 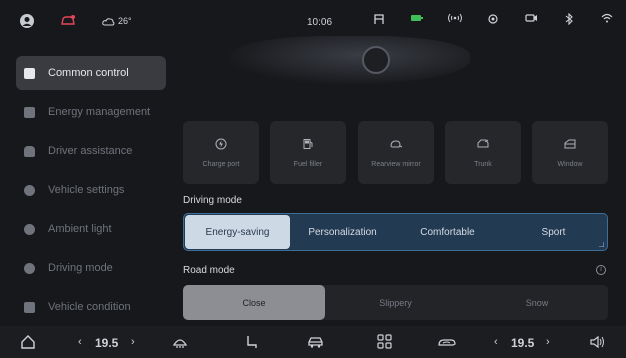 I want to click on location-icon, so click(x=493, y=19).